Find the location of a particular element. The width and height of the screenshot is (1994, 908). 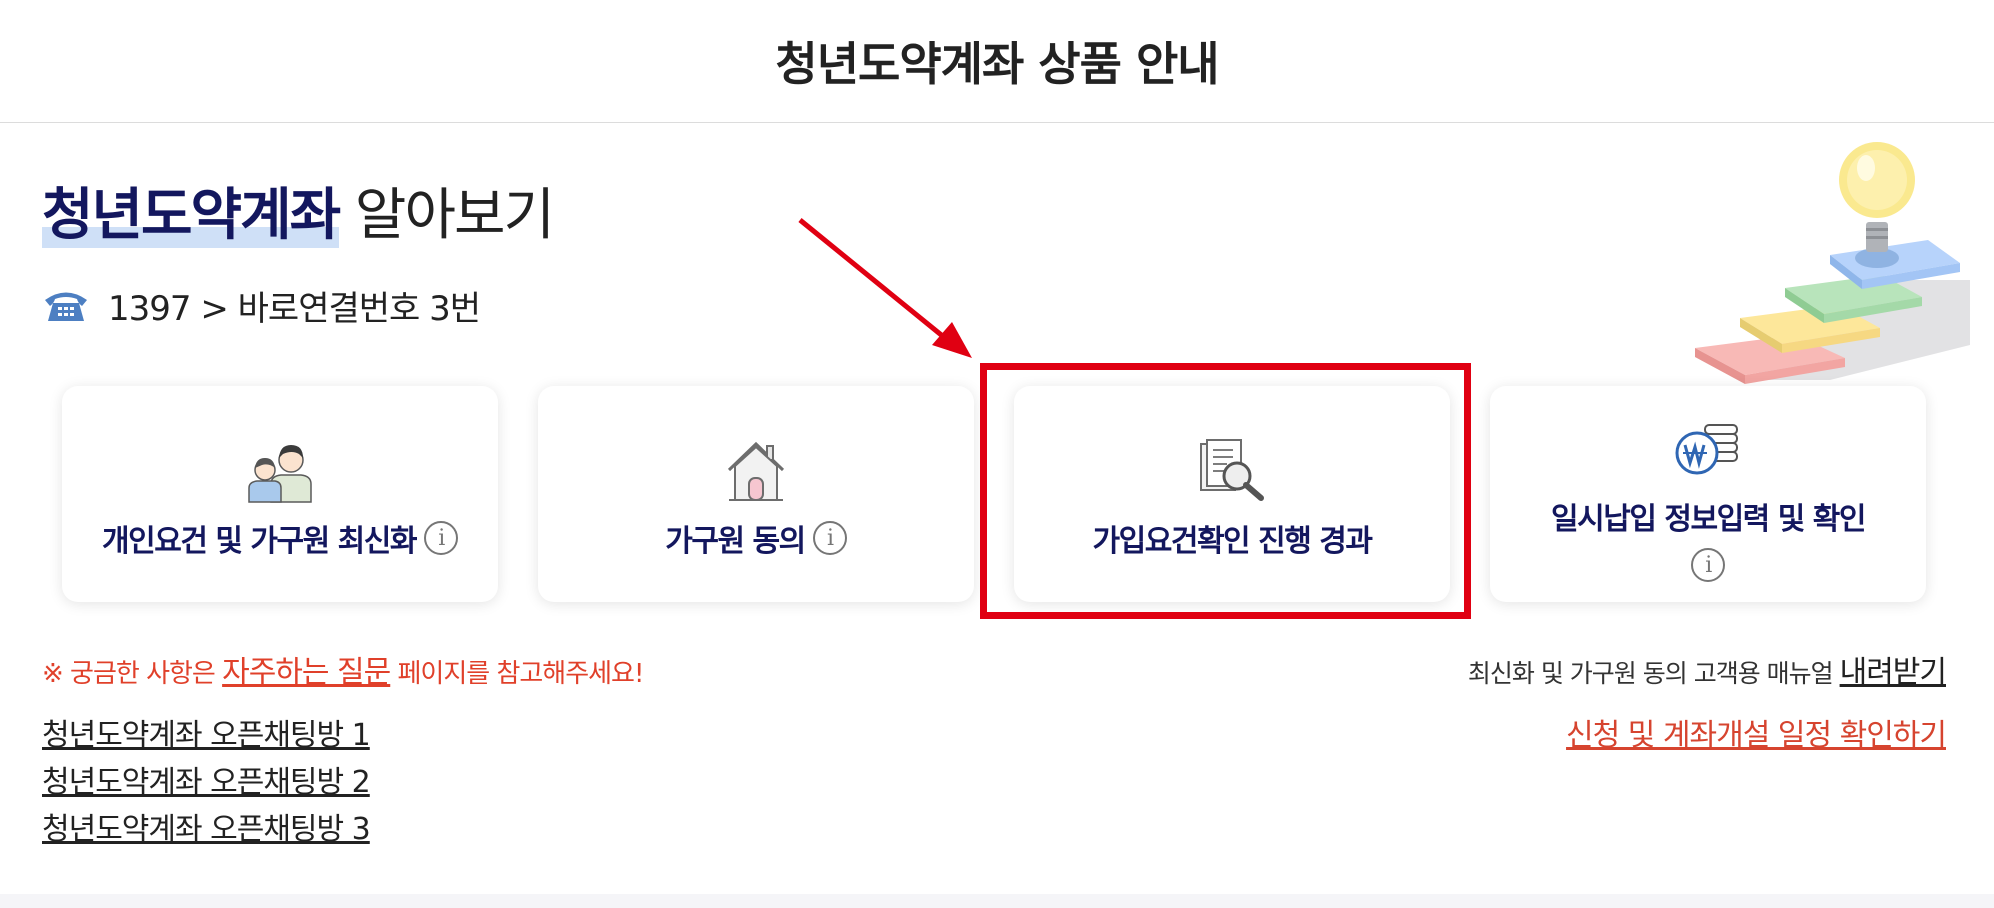

manual-download-link: 내려받기 is located at coordinates (1893, 672).